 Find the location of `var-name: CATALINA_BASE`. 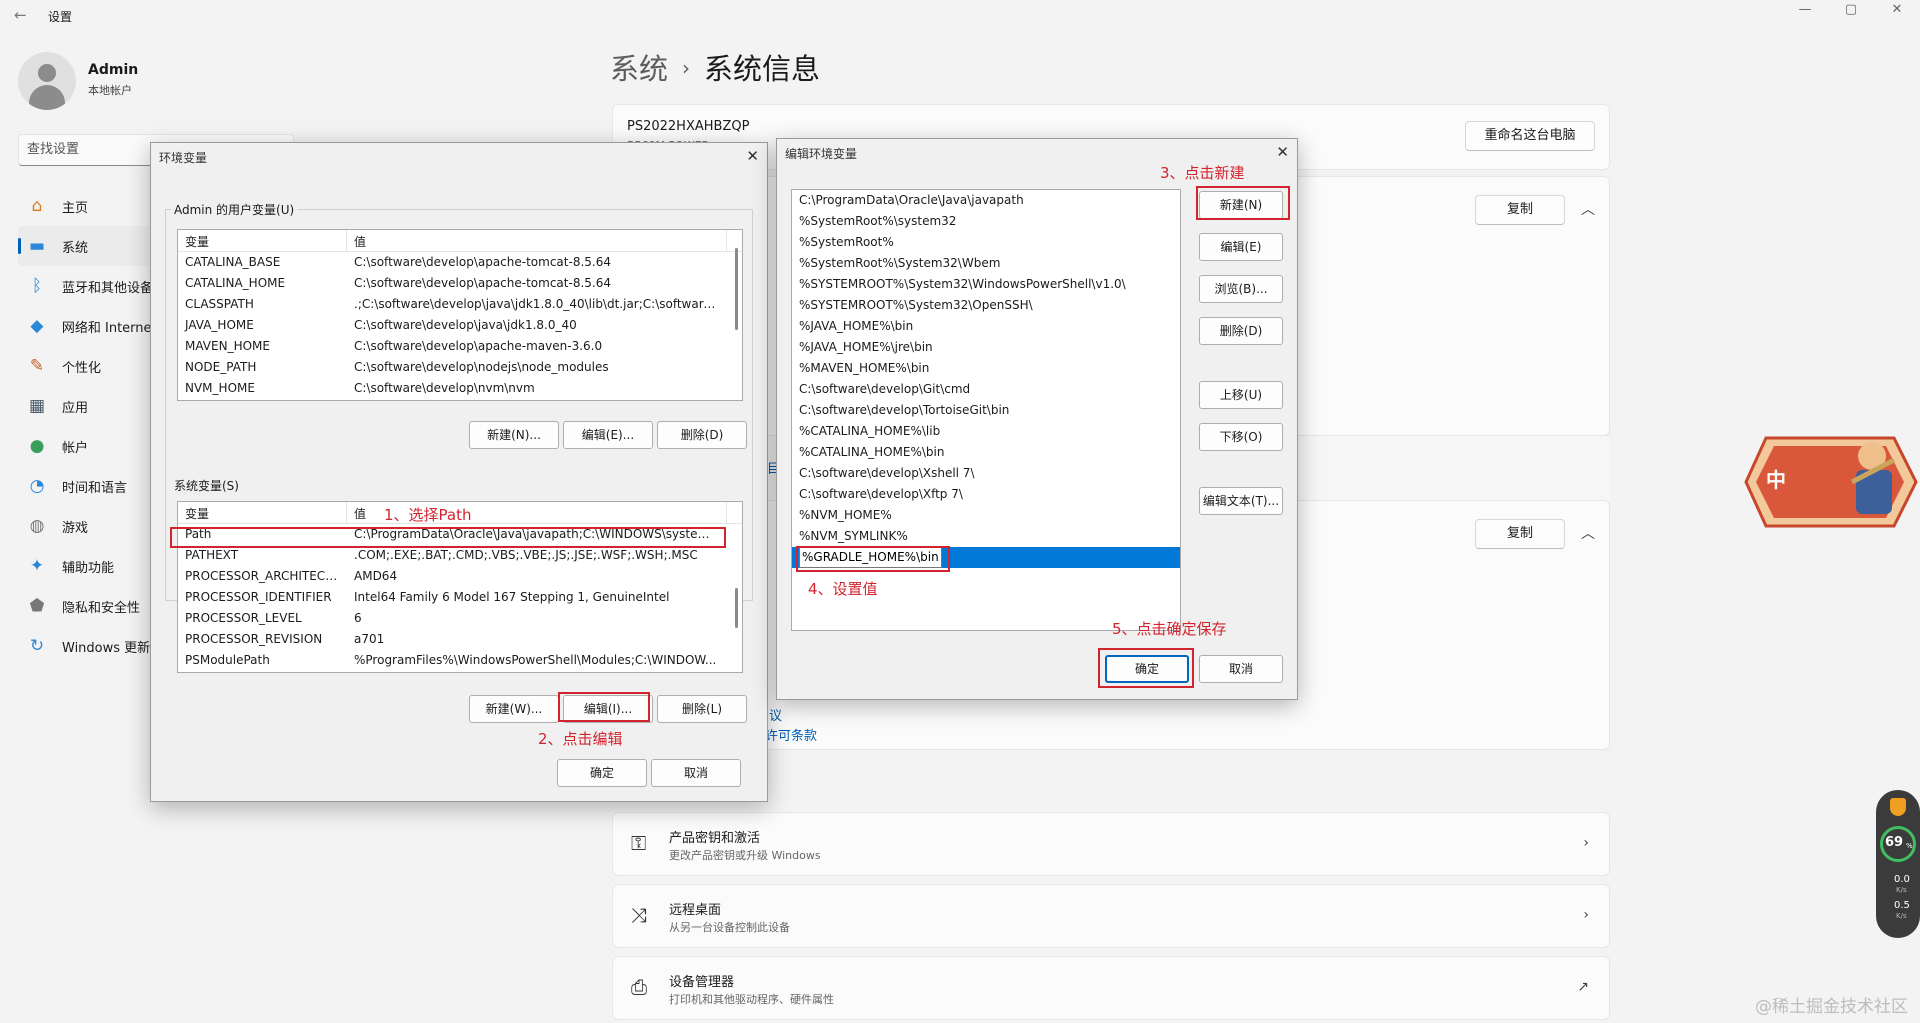

var-name: CATALINA_BASE is located at coordinates (233, 262).